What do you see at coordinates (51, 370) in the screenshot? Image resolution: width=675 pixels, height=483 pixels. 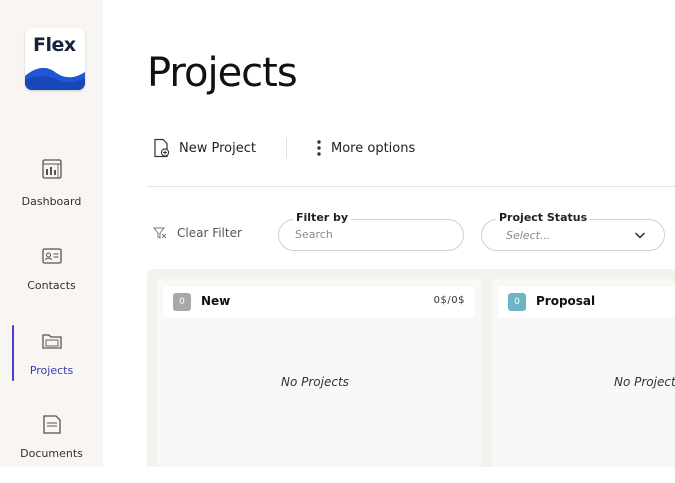 I see `sidebar-item-label: Projects` at bounding box center [51, 370].